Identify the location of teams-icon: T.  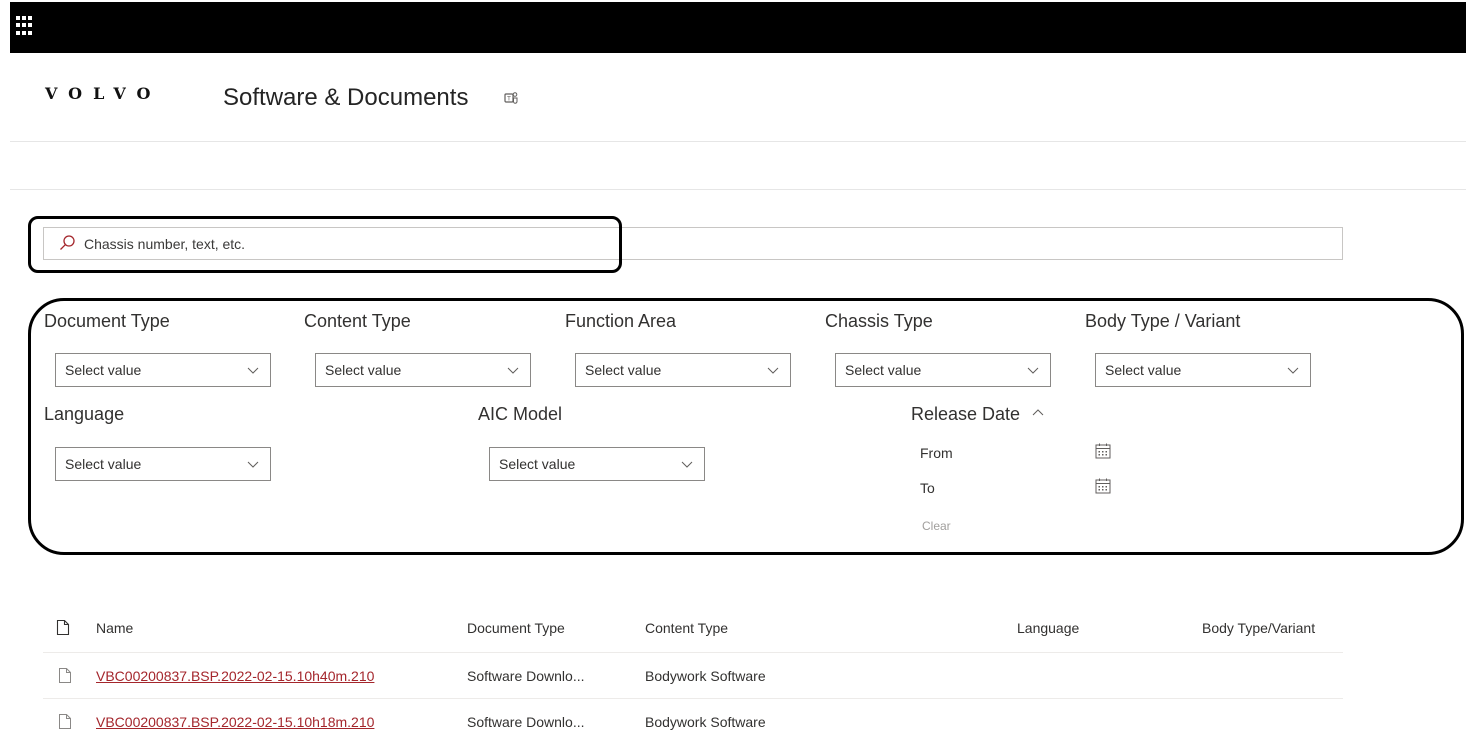
(511, 98).